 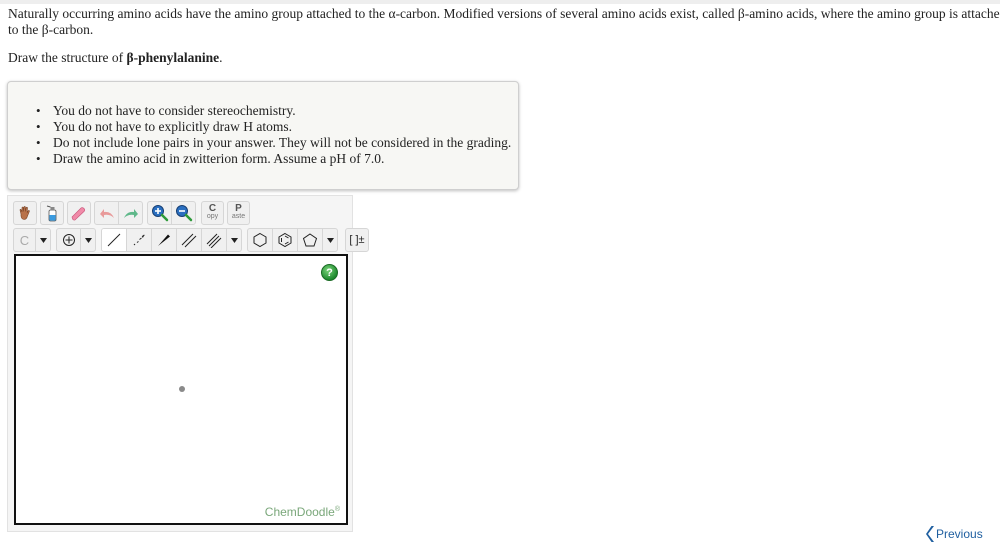 I want to click on previous-label: Previous, so click(x=959, y=534).